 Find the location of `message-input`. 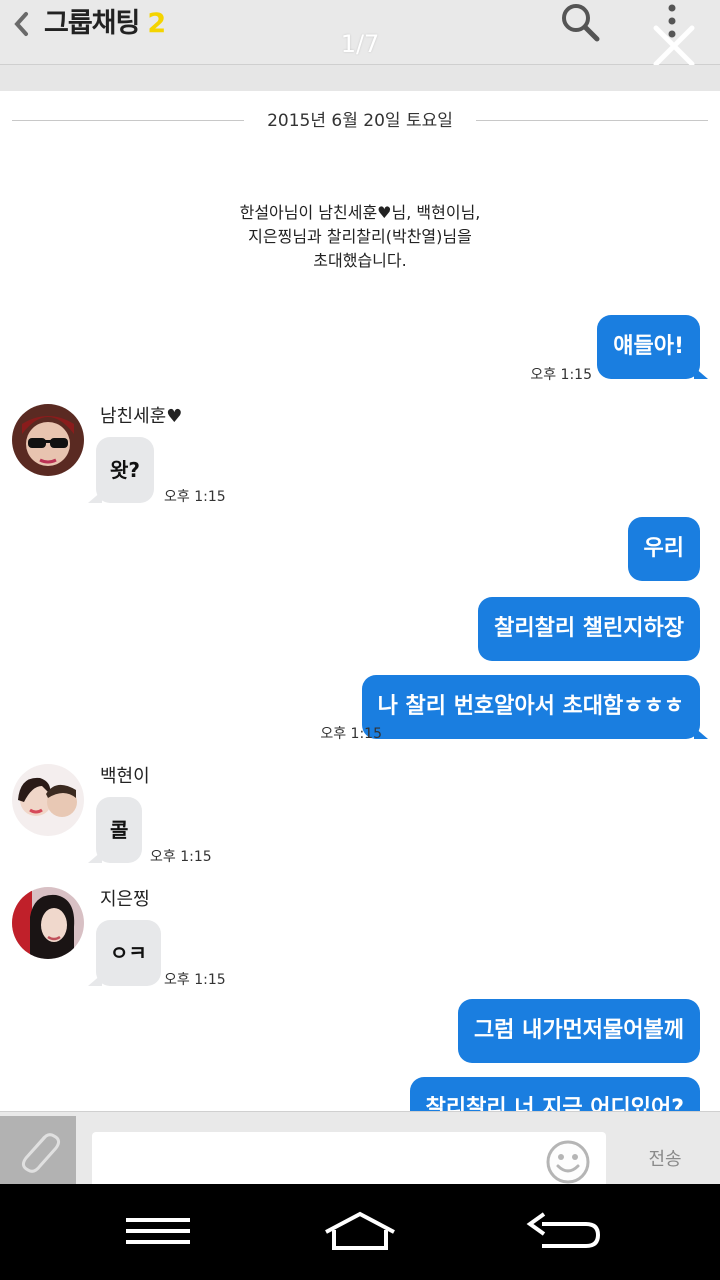

message-input is located at coordinates (349, 1158).